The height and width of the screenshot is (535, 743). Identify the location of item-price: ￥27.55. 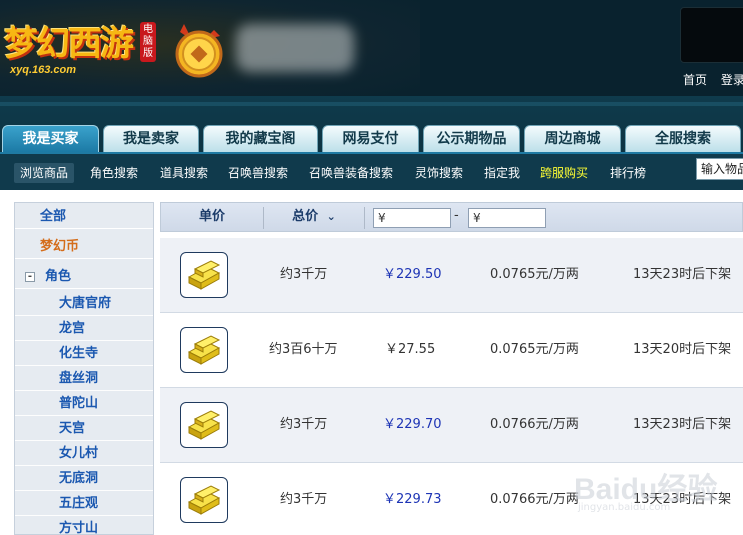
(410, 349).